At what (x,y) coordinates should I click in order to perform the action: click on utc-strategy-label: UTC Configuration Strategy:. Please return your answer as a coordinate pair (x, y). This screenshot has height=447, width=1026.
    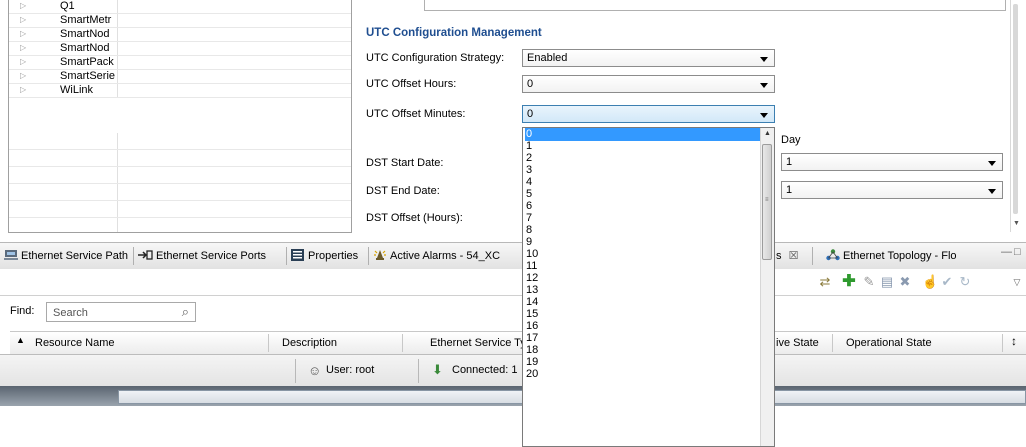
    Looking at the image, I should click on (435, 58).